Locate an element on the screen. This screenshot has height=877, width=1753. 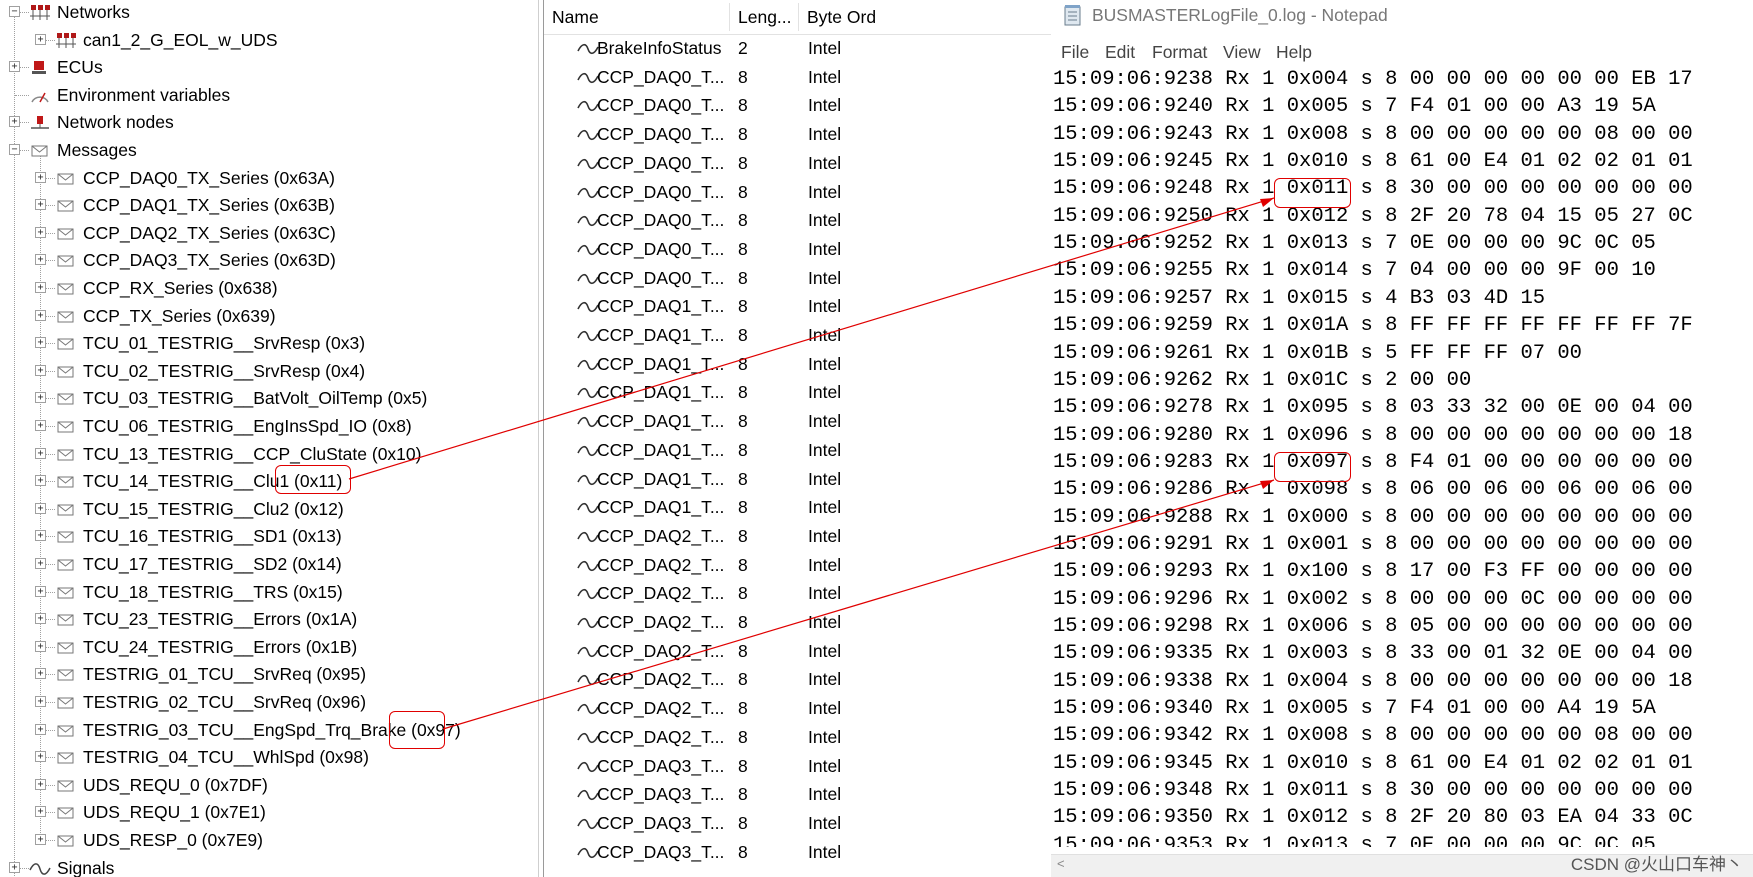
tree-item-messages: − Messages is located at coordinates (265, 150).